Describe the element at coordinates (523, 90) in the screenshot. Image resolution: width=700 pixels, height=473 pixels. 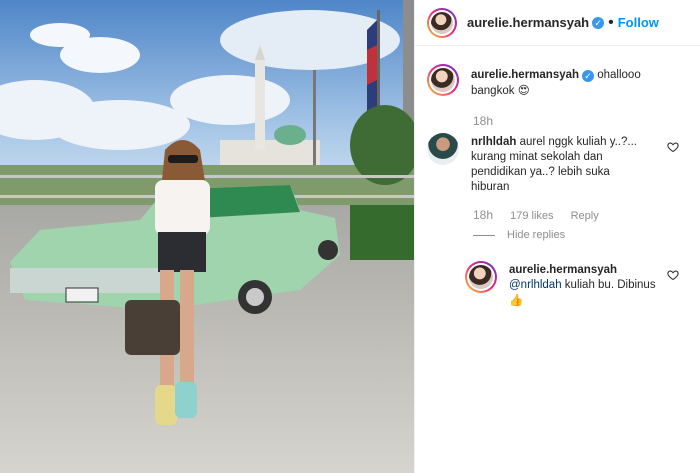
I see `caption-emoji: 😍` at that location.